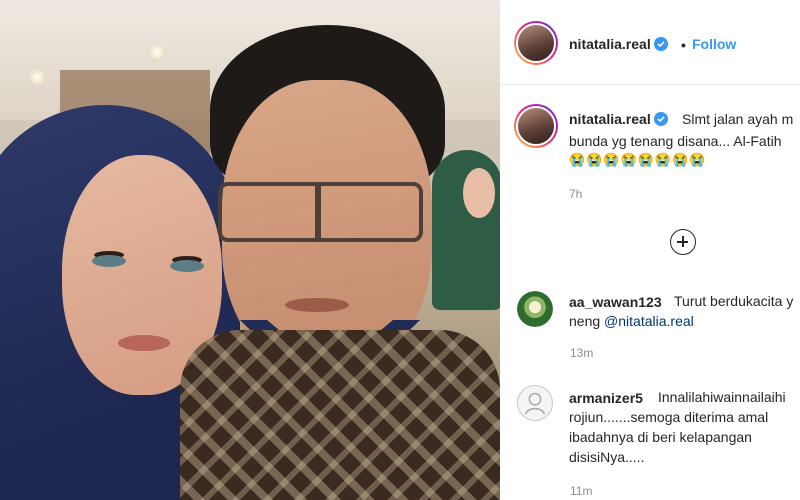 This screenshot has height=500, width=800. I want to click on author-avatar, so click(536, 43).